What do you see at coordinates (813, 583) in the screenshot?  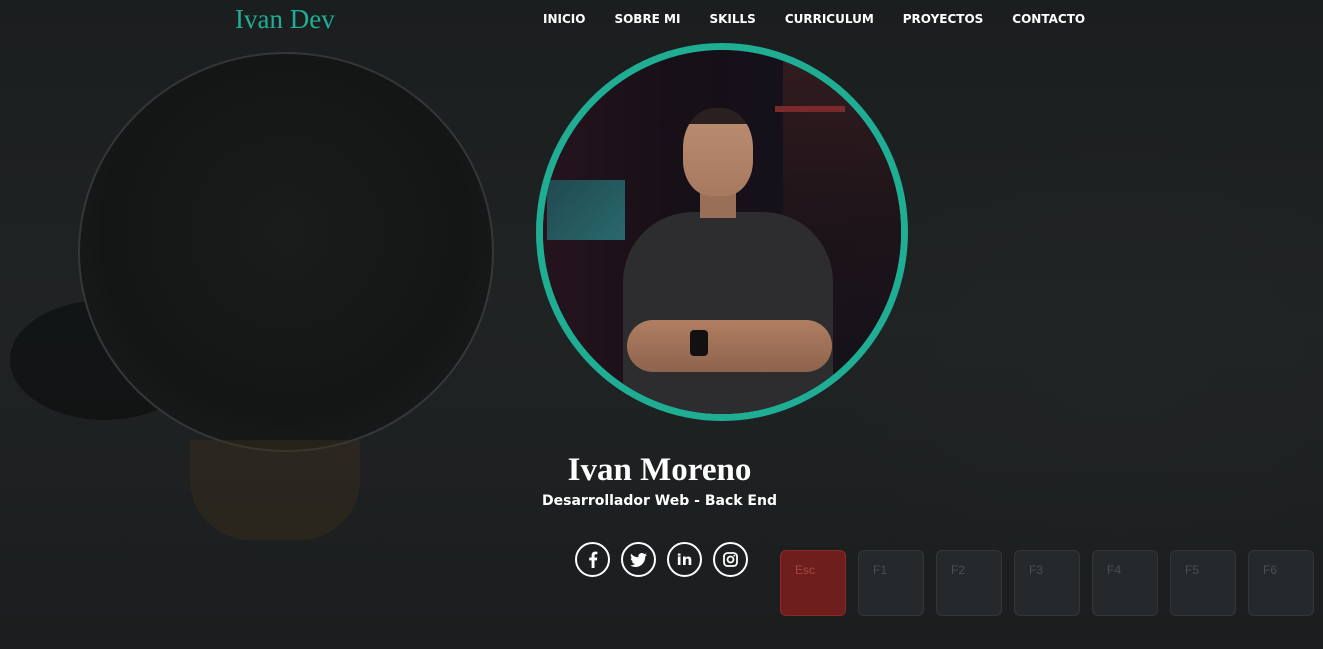 I see `keyboard-key: Esc` at bounding box center [813, 583].